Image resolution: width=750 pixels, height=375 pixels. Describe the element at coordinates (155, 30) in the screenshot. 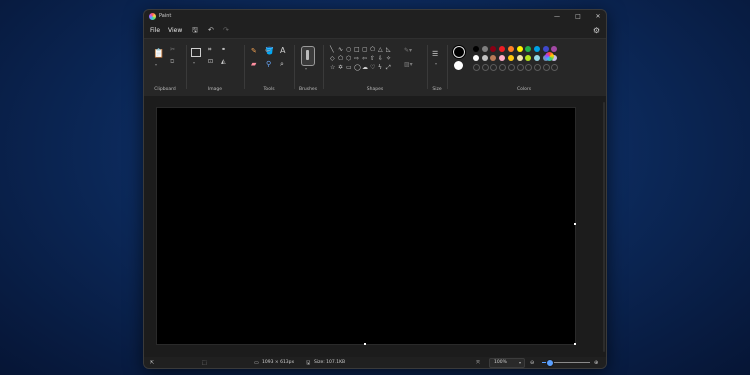

I see `menu-file: File` at that location.